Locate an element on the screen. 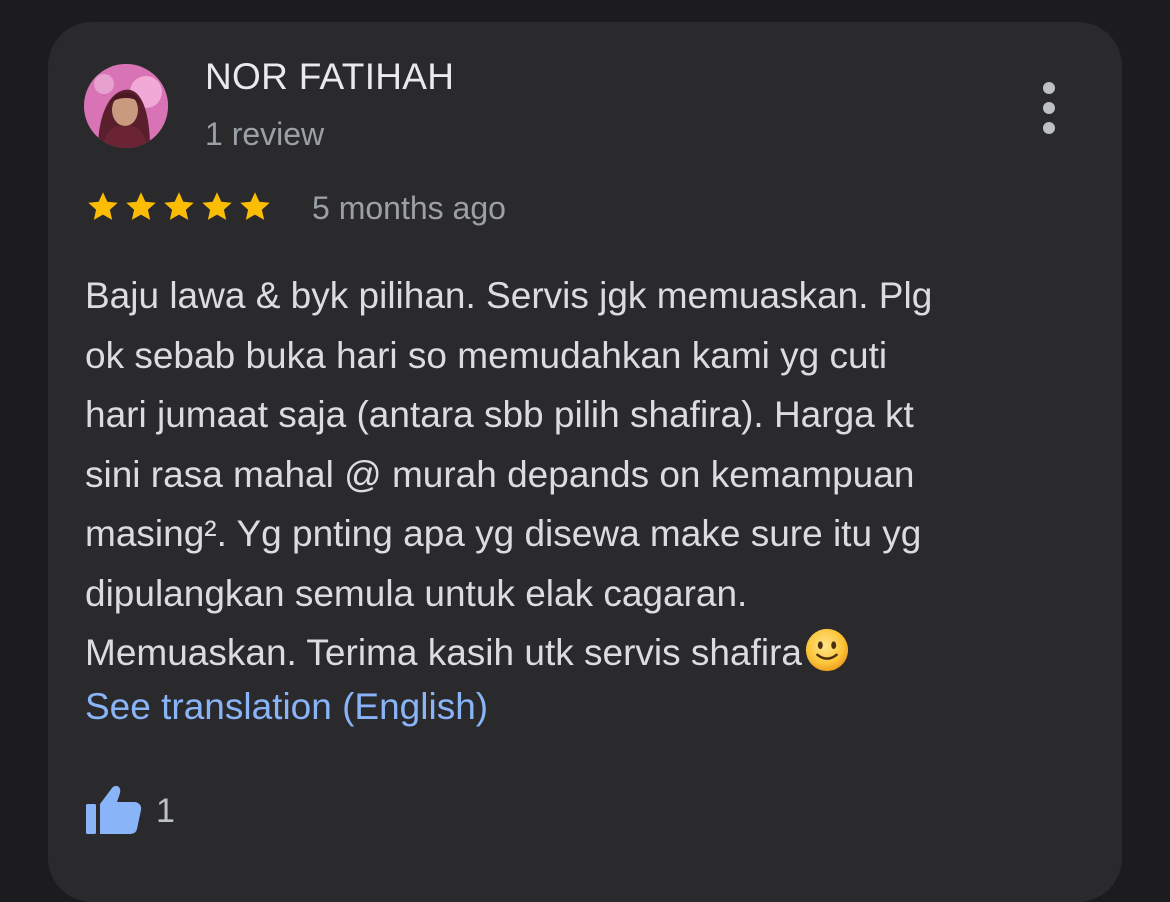  like-button is located at coordinates (114, 810).